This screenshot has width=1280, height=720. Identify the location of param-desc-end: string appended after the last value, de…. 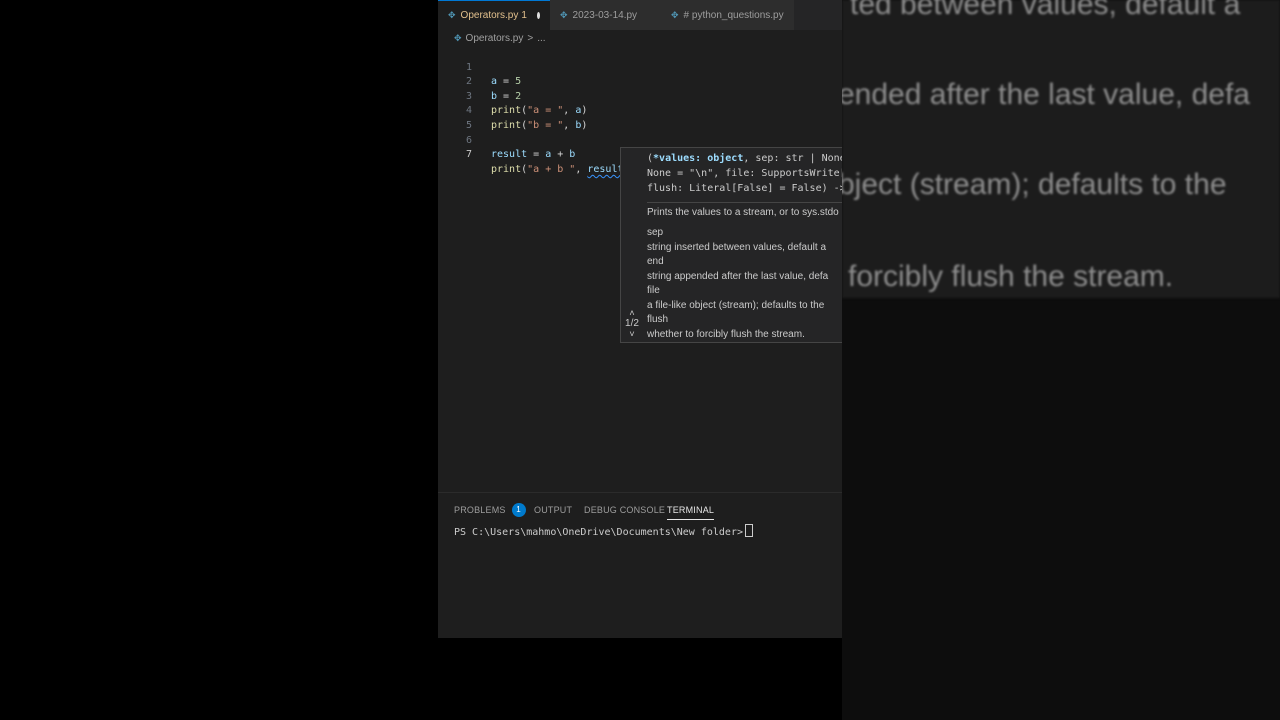
(738, 276).